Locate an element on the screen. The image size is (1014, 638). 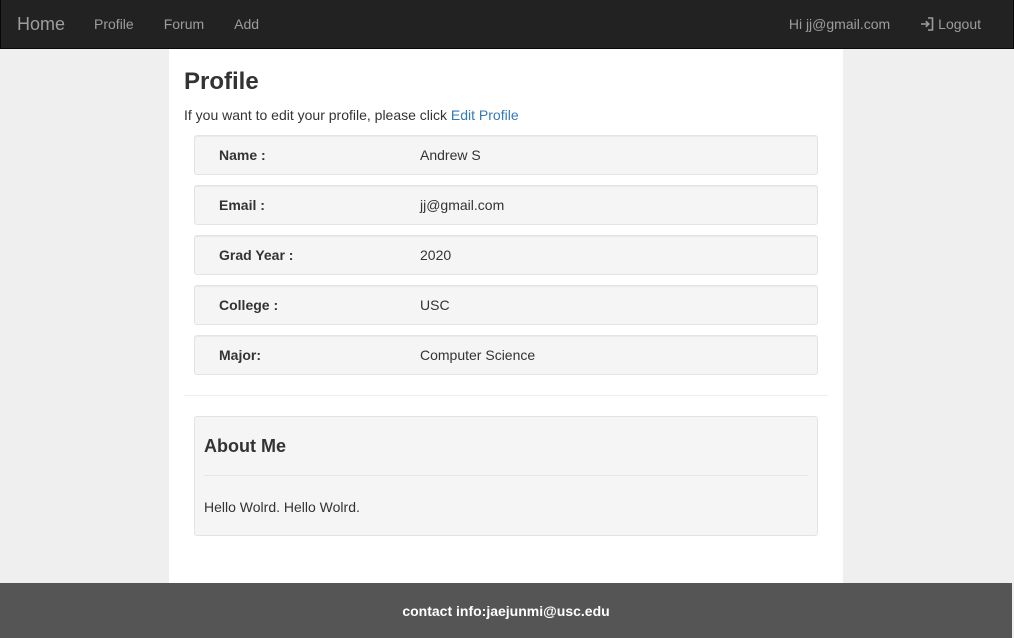
nav-forum-link: Forum is located at coordinates (184, 24).